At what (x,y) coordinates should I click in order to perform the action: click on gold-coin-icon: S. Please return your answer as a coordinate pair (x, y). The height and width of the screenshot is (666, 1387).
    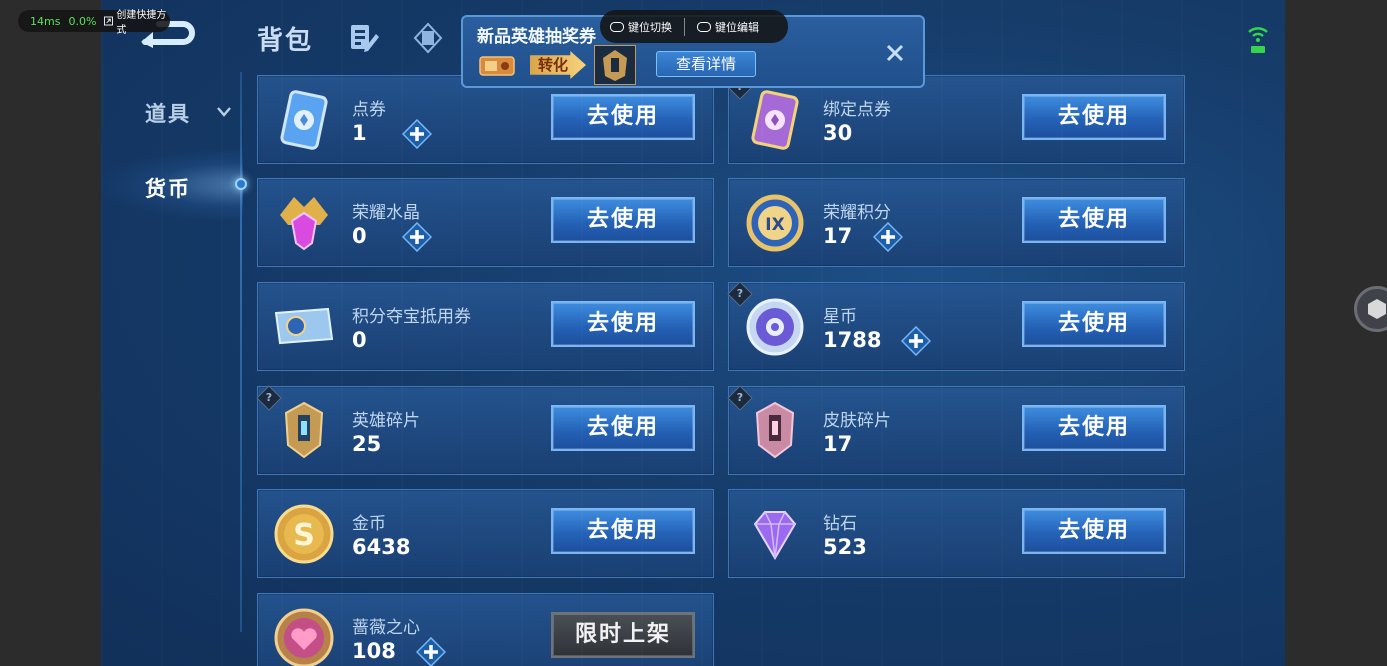
    Looking at the image, I should click on (304, 534).